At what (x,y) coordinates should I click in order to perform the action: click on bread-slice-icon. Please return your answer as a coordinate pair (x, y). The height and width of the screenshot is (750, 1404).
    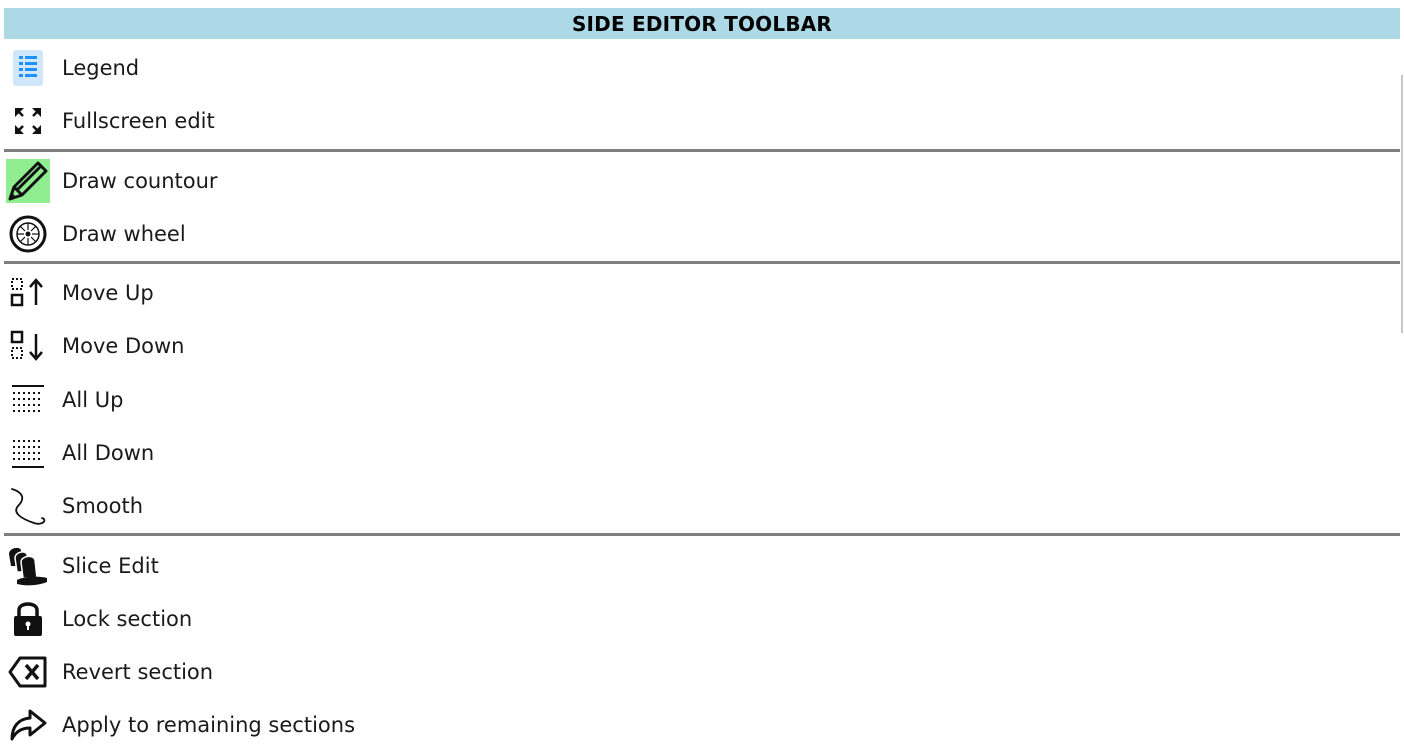
    Looking at the image, I should click on (28, 566).